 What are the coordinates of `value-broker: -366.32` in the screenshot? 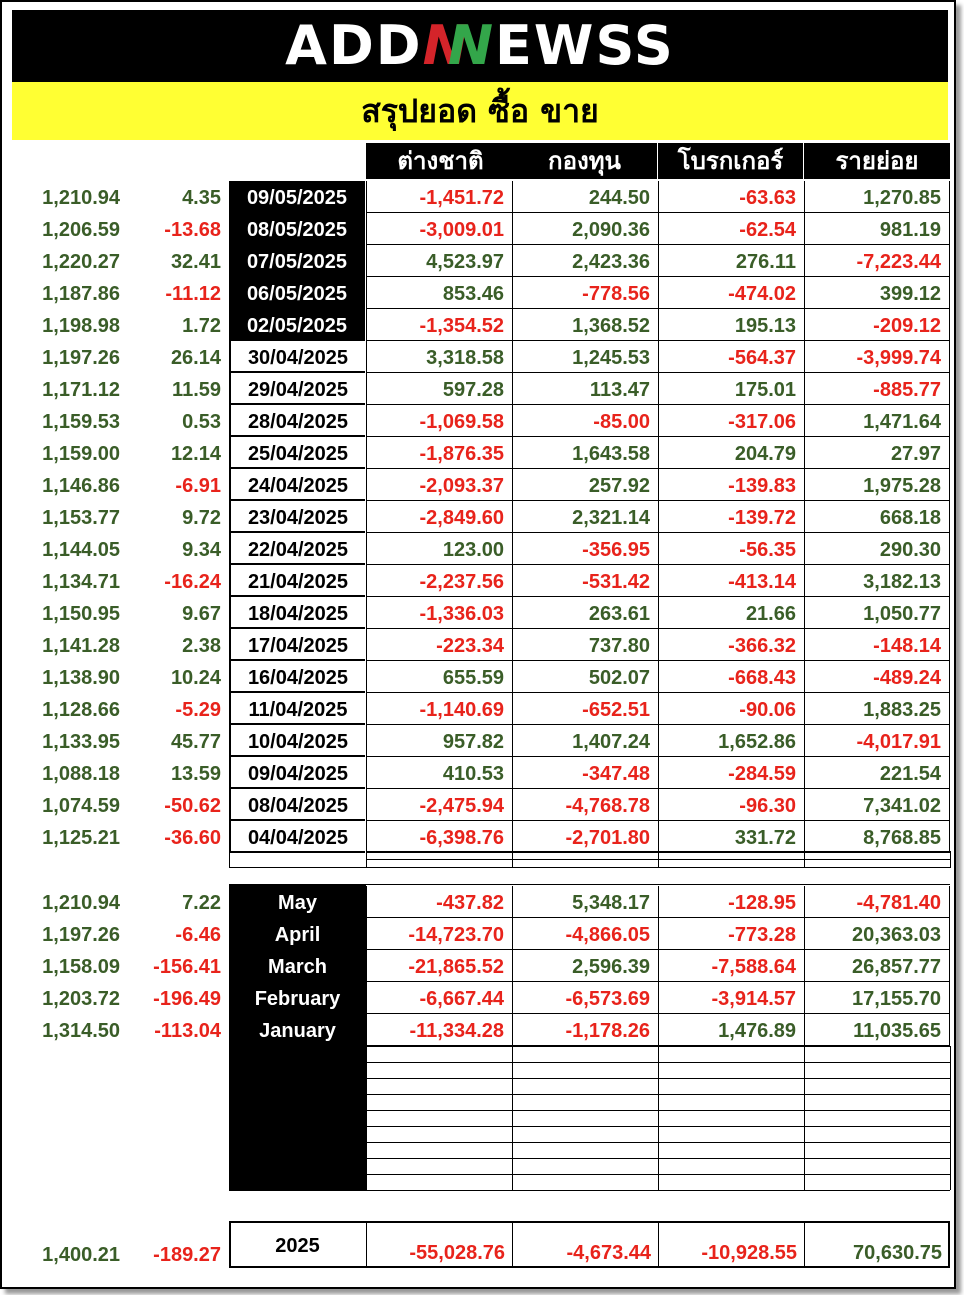 It's located at (731, 645).